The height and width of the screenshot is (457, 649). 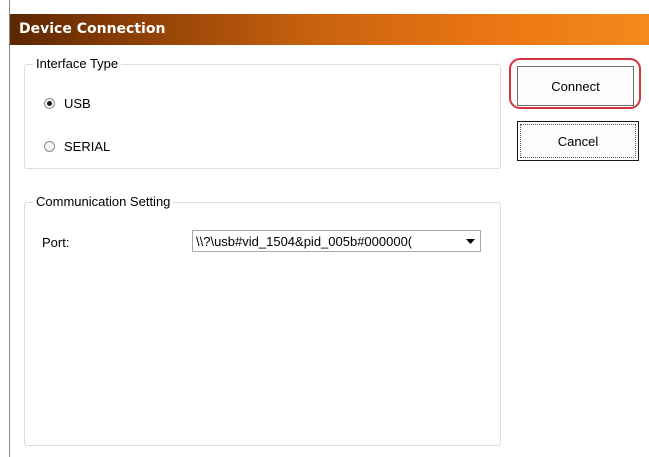 I want to click on communication-setting-legend: Communication Setting, so click(x=103, y=202).